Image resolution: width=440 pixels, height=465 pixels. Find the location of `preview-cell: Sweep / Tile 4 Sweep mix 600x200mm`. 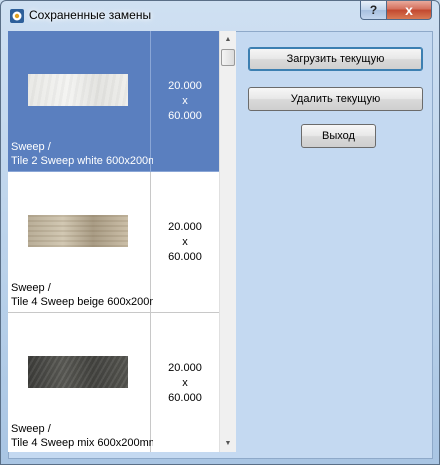

preview-cell: Sweep / Tile 4 Sweep mix 600x200mm is located at coordinates (80, 382).